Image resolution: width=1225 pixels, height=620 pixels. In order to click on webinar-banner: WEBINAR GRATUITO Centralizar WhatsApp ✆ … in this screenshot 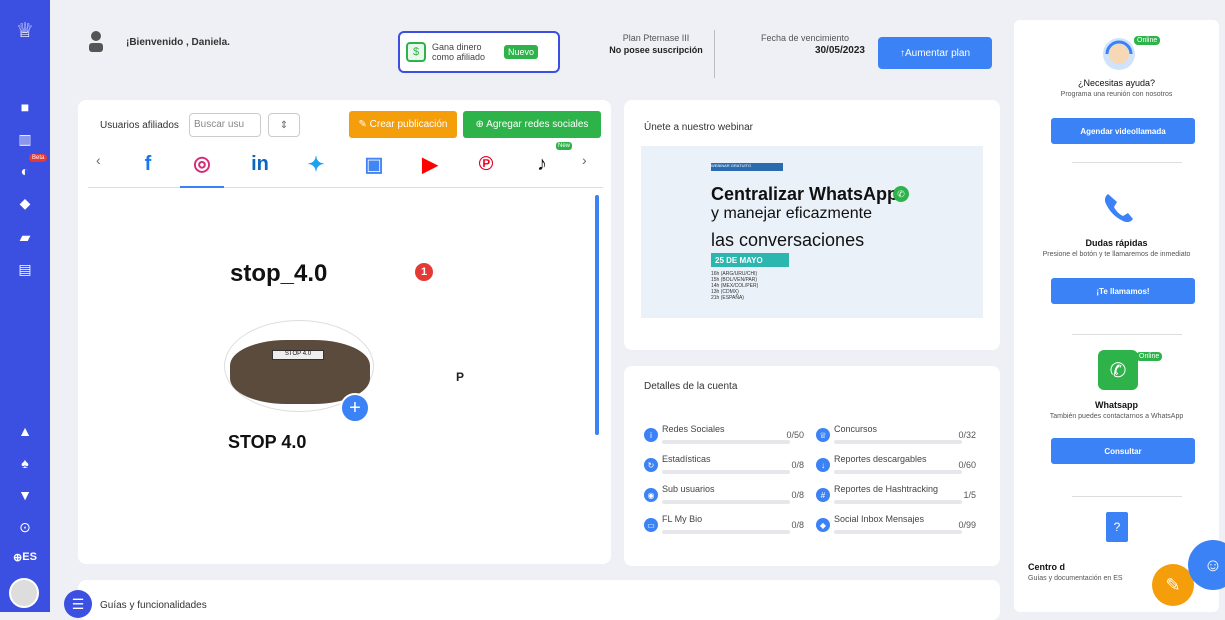, I will do `click(812, 232)`.